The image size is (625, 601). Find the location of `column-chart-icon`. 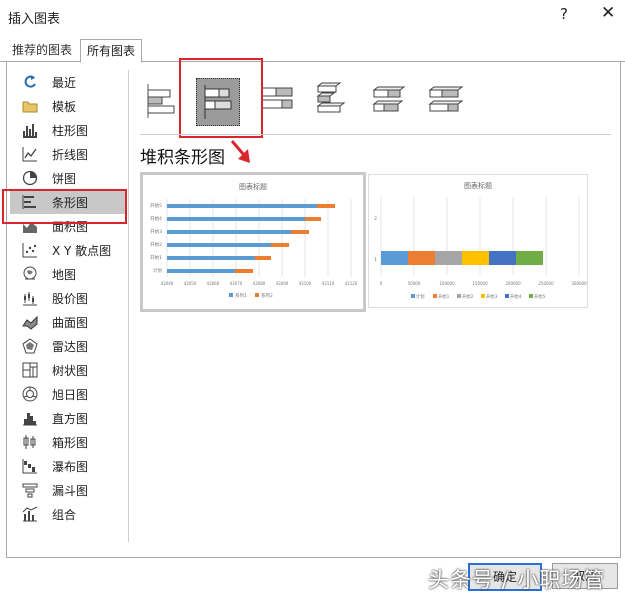

column-chart-icon is located at coordinates (30, 130).